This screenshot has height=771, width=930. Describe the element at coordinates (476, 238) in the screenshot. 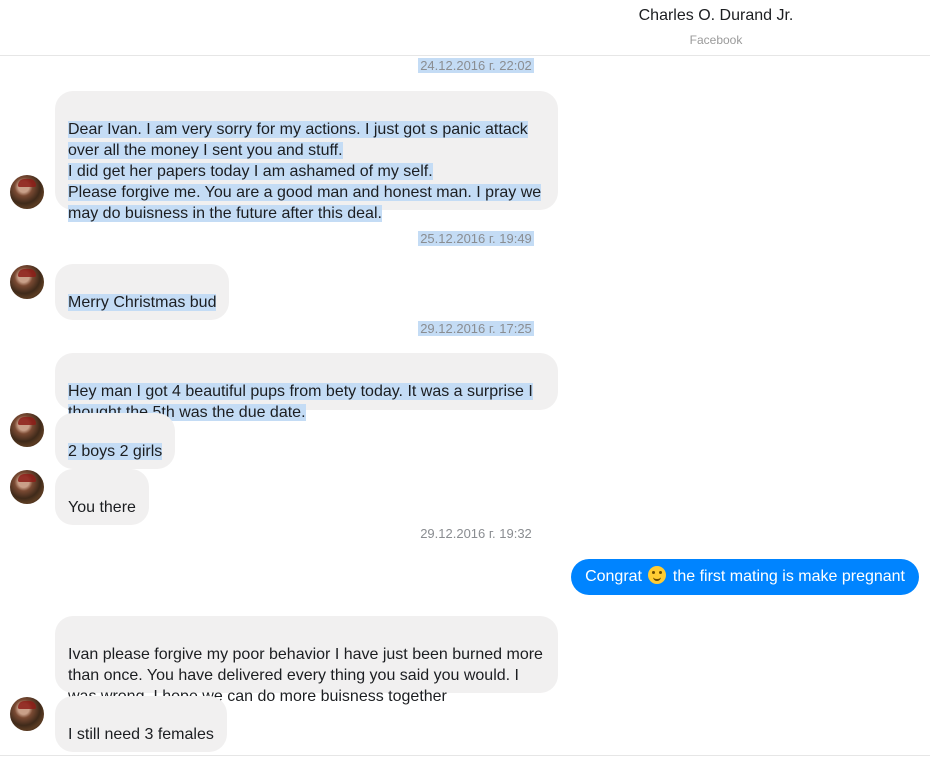

I see `timestamp-text: 25.12.2016 г. 19:49` at that location.